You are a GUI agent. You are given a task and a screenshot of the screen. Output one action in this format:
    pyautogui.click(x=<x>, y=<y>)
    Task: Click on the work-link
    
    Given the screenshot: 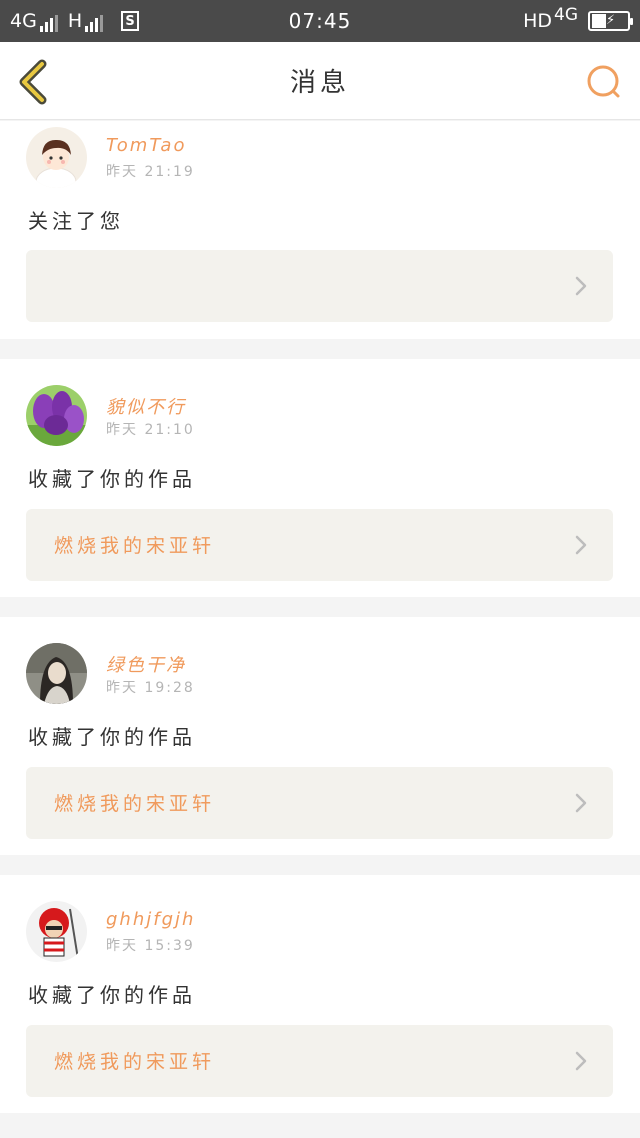 What is the action you would take?
    pyautogui.click(x=319, y=286)
    